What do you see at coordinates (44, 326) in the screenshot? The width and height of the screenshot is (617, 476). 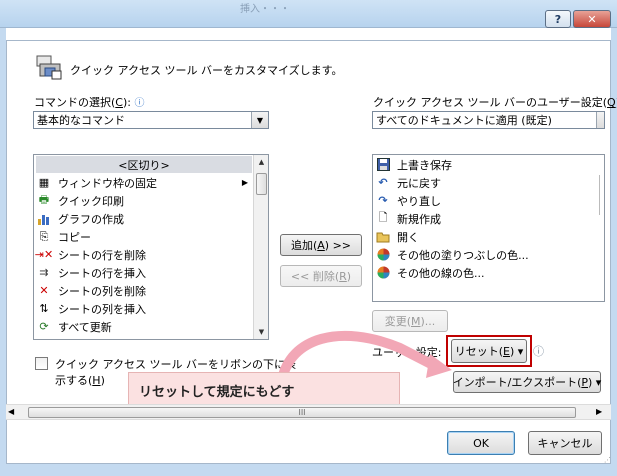 I see `refresh-icon: ⟳` at bounding box center [44, 326].